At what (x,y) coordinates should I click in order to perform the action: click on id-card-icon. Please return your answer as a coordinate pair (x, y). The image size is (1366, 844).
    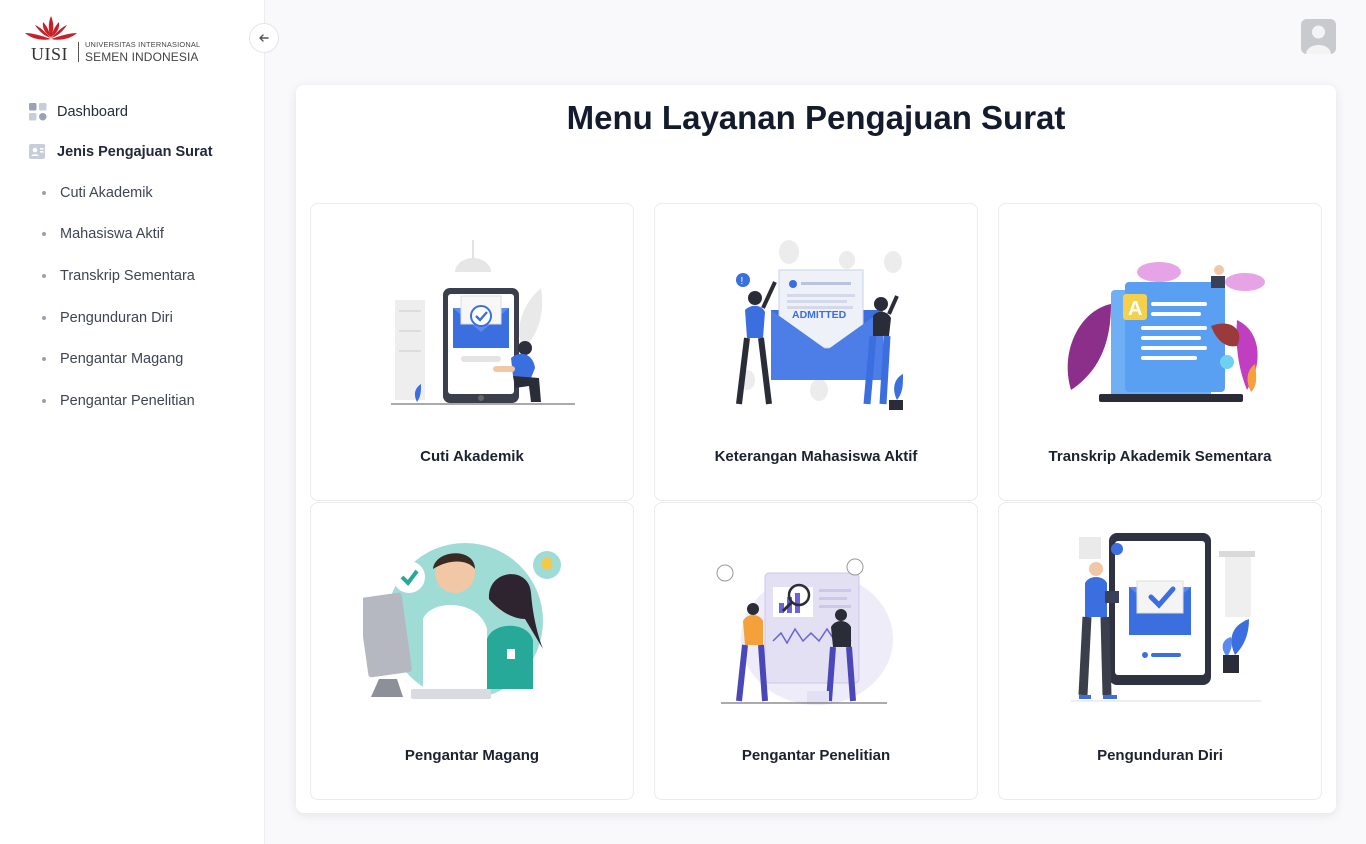
    Looking at the image, I should click on (38, 152).